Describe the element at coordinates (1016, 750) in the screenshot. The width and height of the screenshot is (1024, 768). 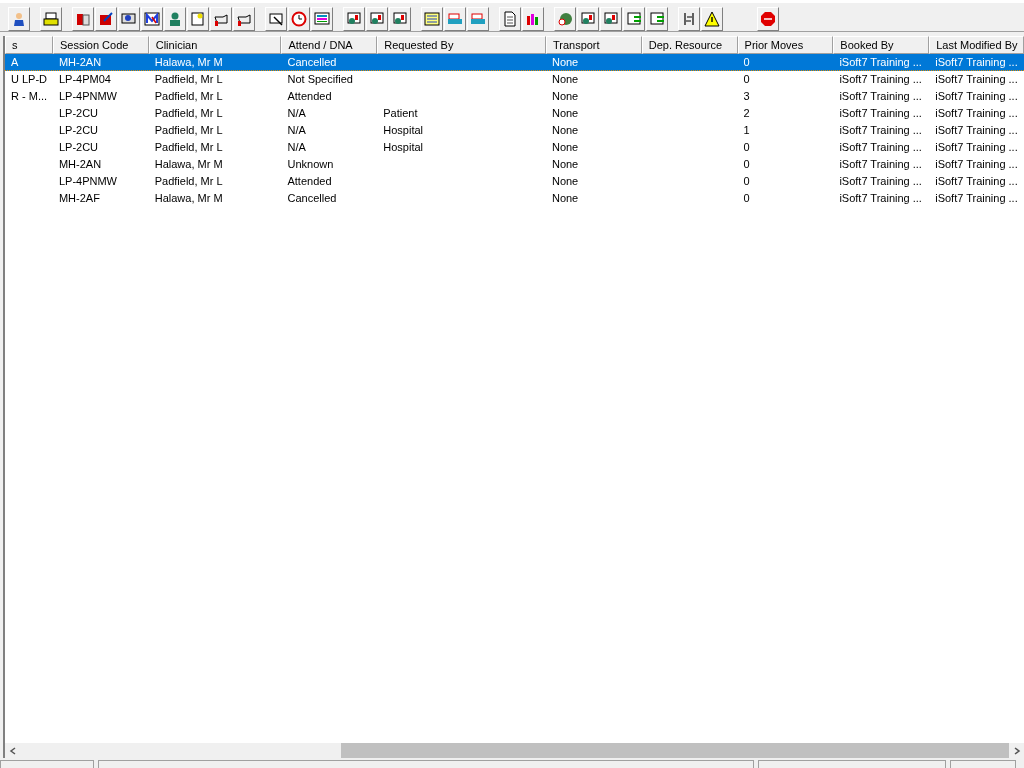
I see `scroll-right-icon` at that location.